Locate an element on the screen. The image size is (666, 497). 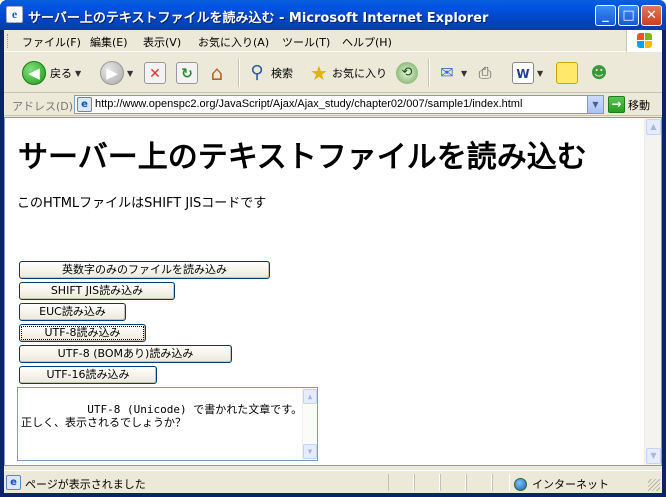
forward-dropdown-icon: ▼ is located at coordinates (130, 73).